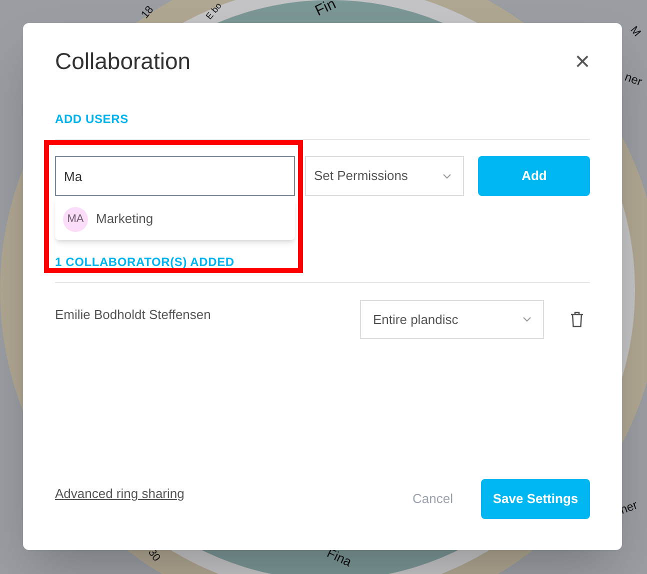 The width and height of the screenshot is (647, 574). What do you see at coordinates (384, 176) in the screenshot?
I see `permission-select: Set Permissions` at bounding box center [384, 176].